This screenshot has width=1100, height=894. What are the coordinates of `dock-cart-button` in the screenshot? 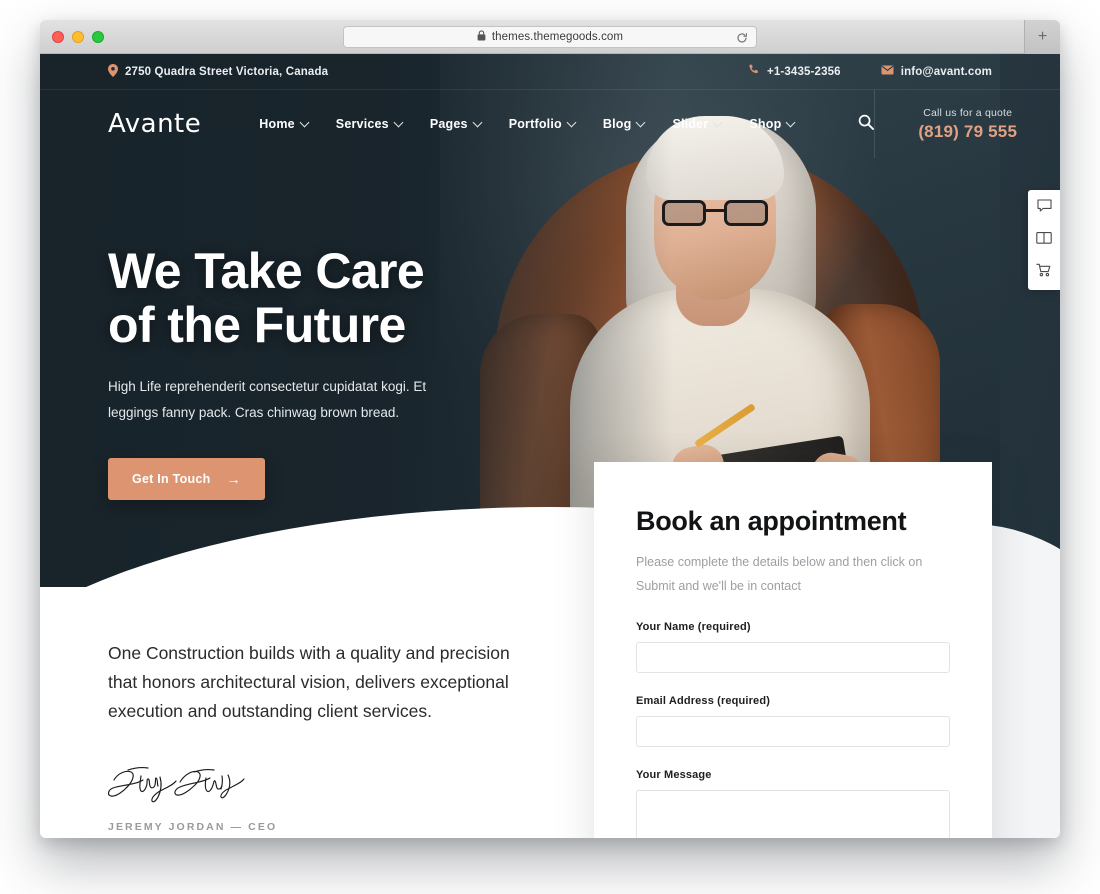 It's located at (1044, 272).